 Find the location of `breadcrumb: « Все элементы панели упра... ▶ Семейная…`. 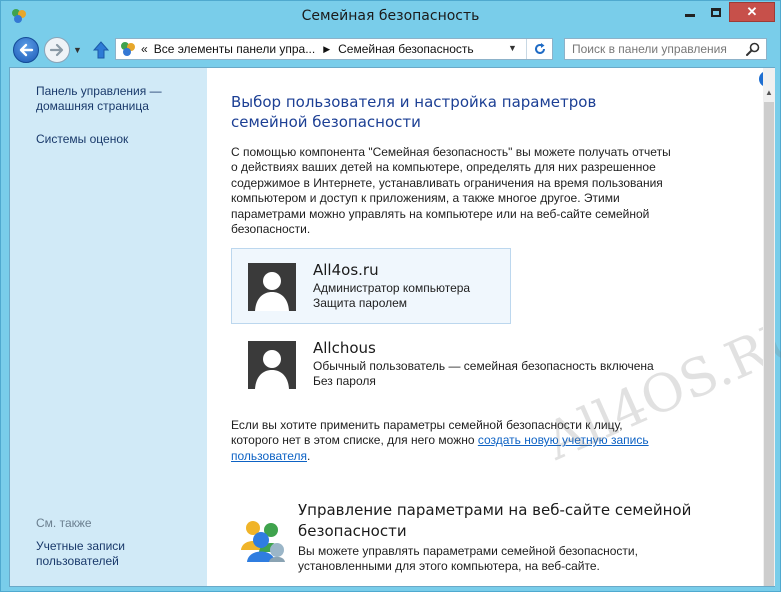

breadcrumb: « Все элементы панели упра... ▶ Семейная… is located at coordinates (307, 49).